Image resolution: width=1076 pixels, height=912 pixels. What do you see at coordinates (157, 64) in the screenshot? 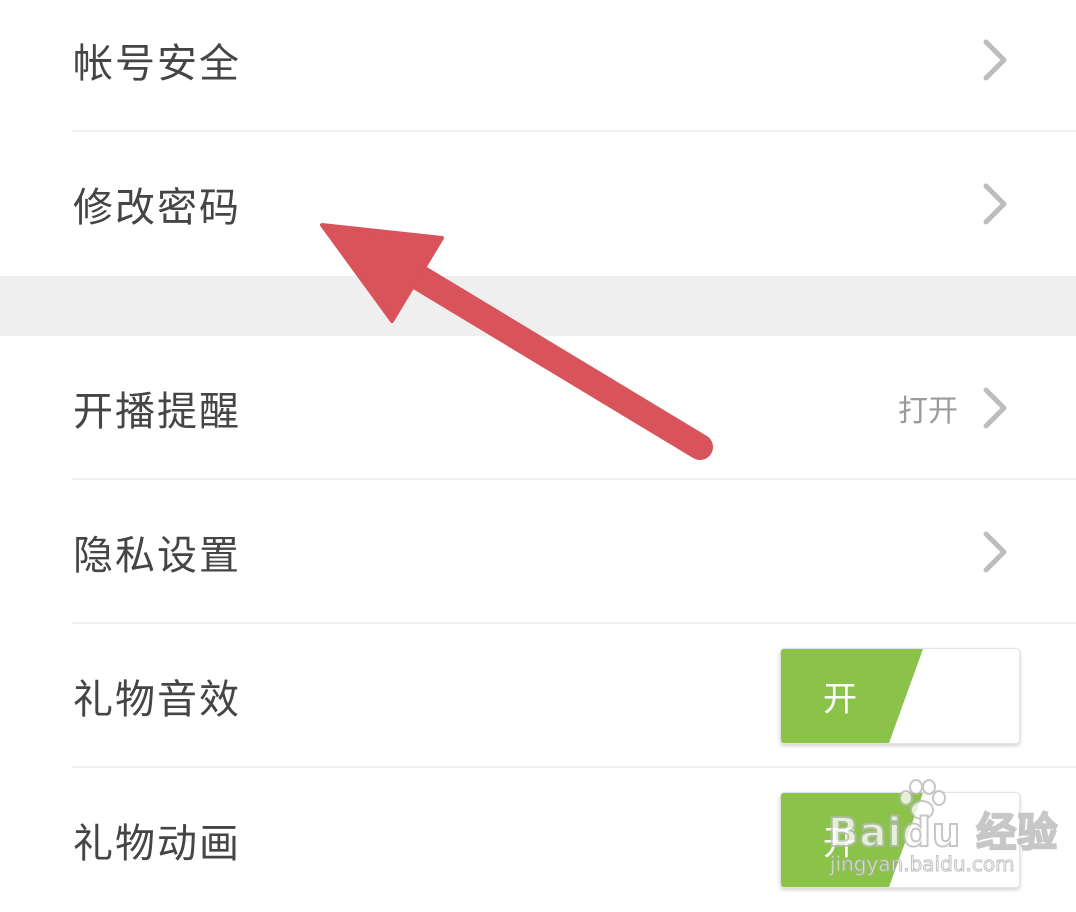
I see `settings-item-label: 帐号安全` at bounding box center [157, 64].